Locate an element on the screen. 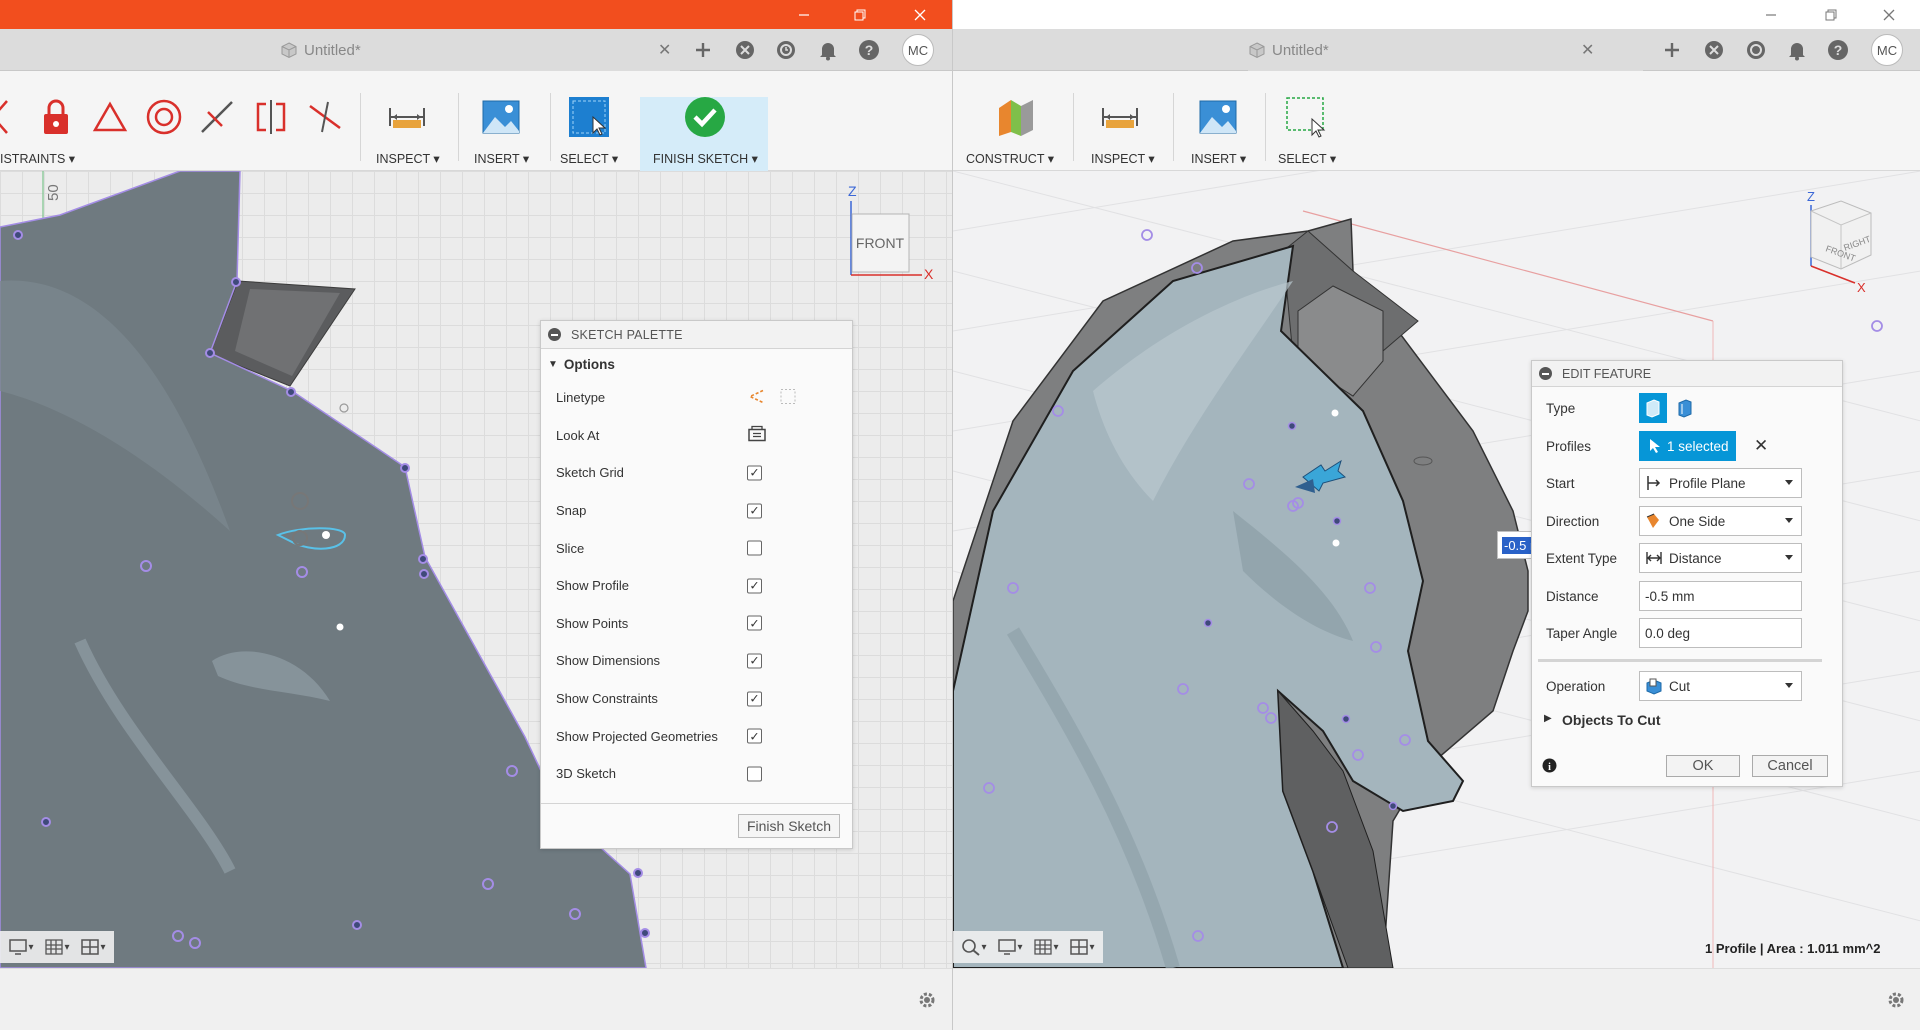 Image resolution: width=1920 pixels, height=1030 pixels. cancel-button: Cancel is located at coordinates (1790, 766).